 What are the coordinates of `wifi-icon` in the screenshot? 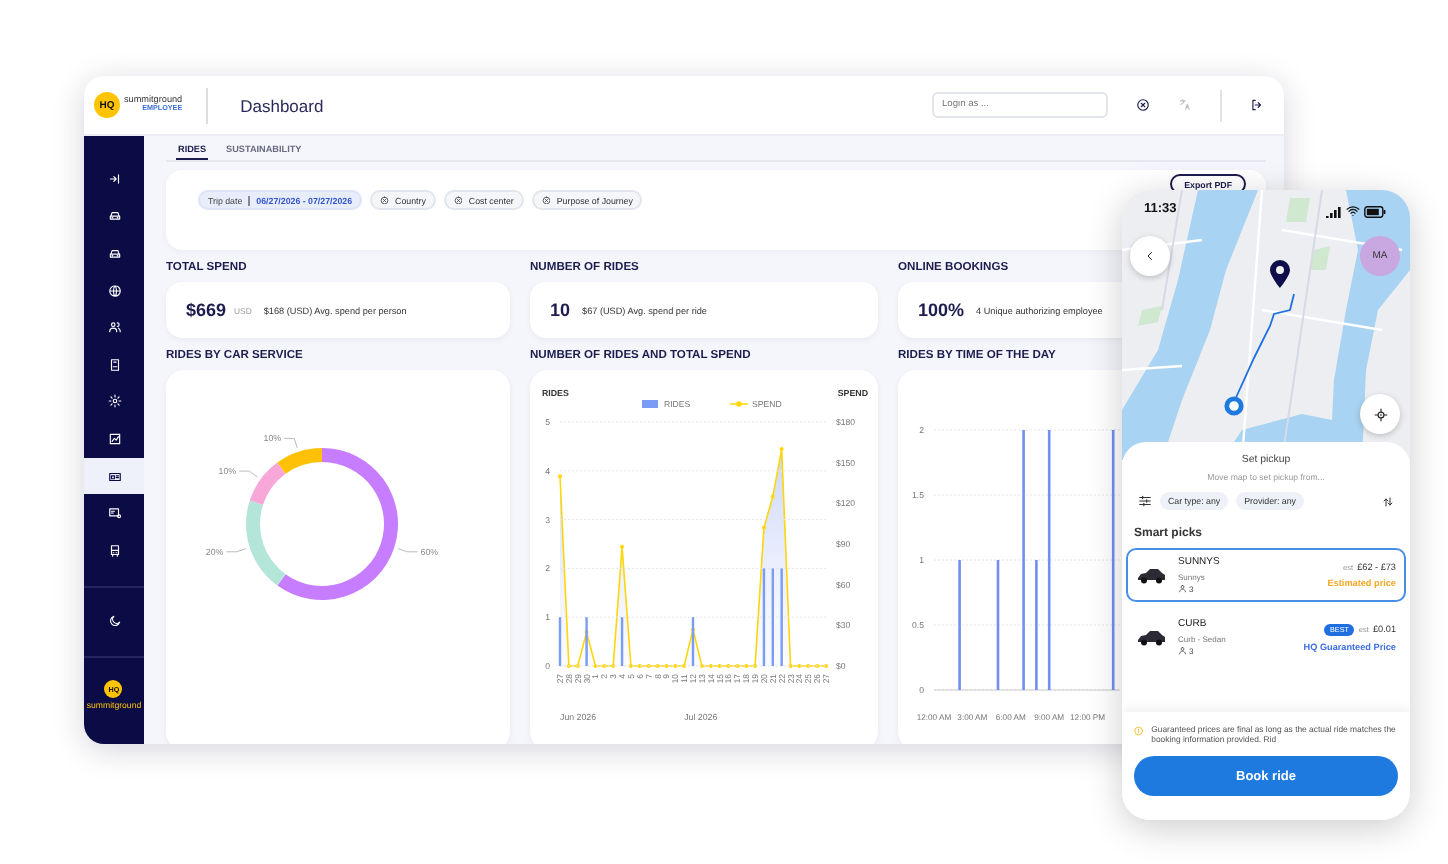 It's located at (1353, 211).